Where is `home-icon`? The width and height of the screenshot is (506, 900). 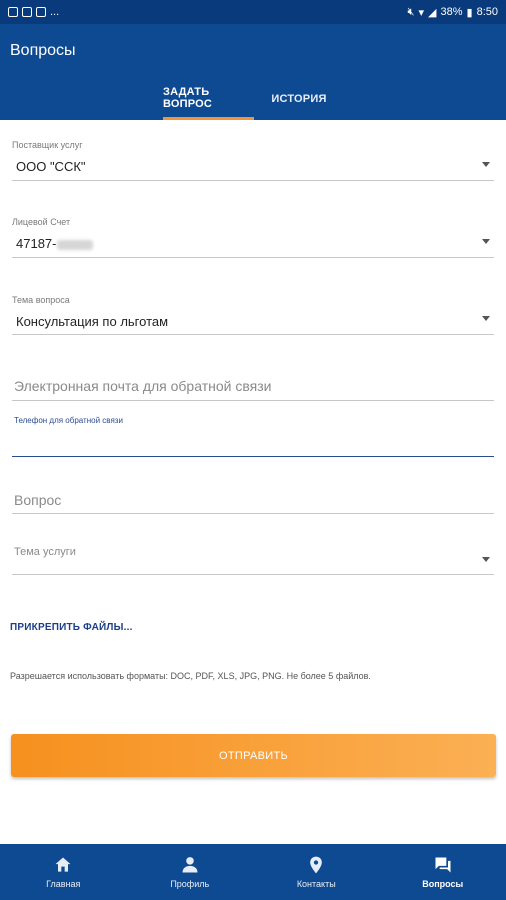
home-icon is located at coordinates (63, 864).